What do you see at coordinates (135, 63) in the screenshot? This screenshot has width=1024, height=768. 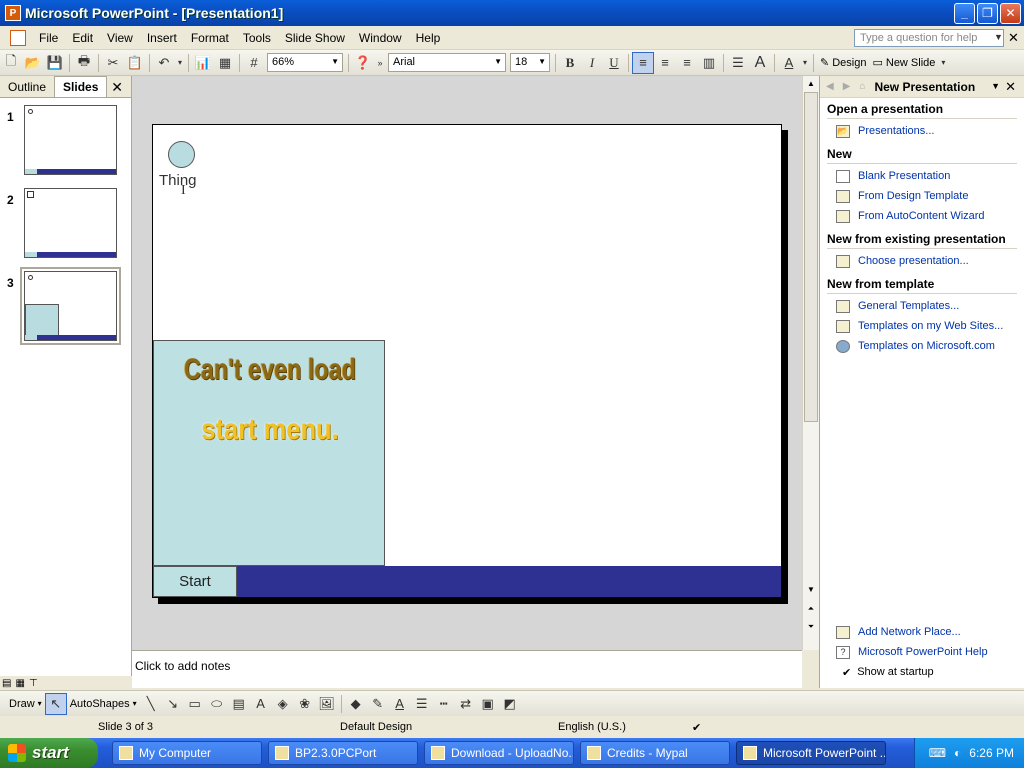 I see `paste-icon: 📋` at bounding box center [135, 63].